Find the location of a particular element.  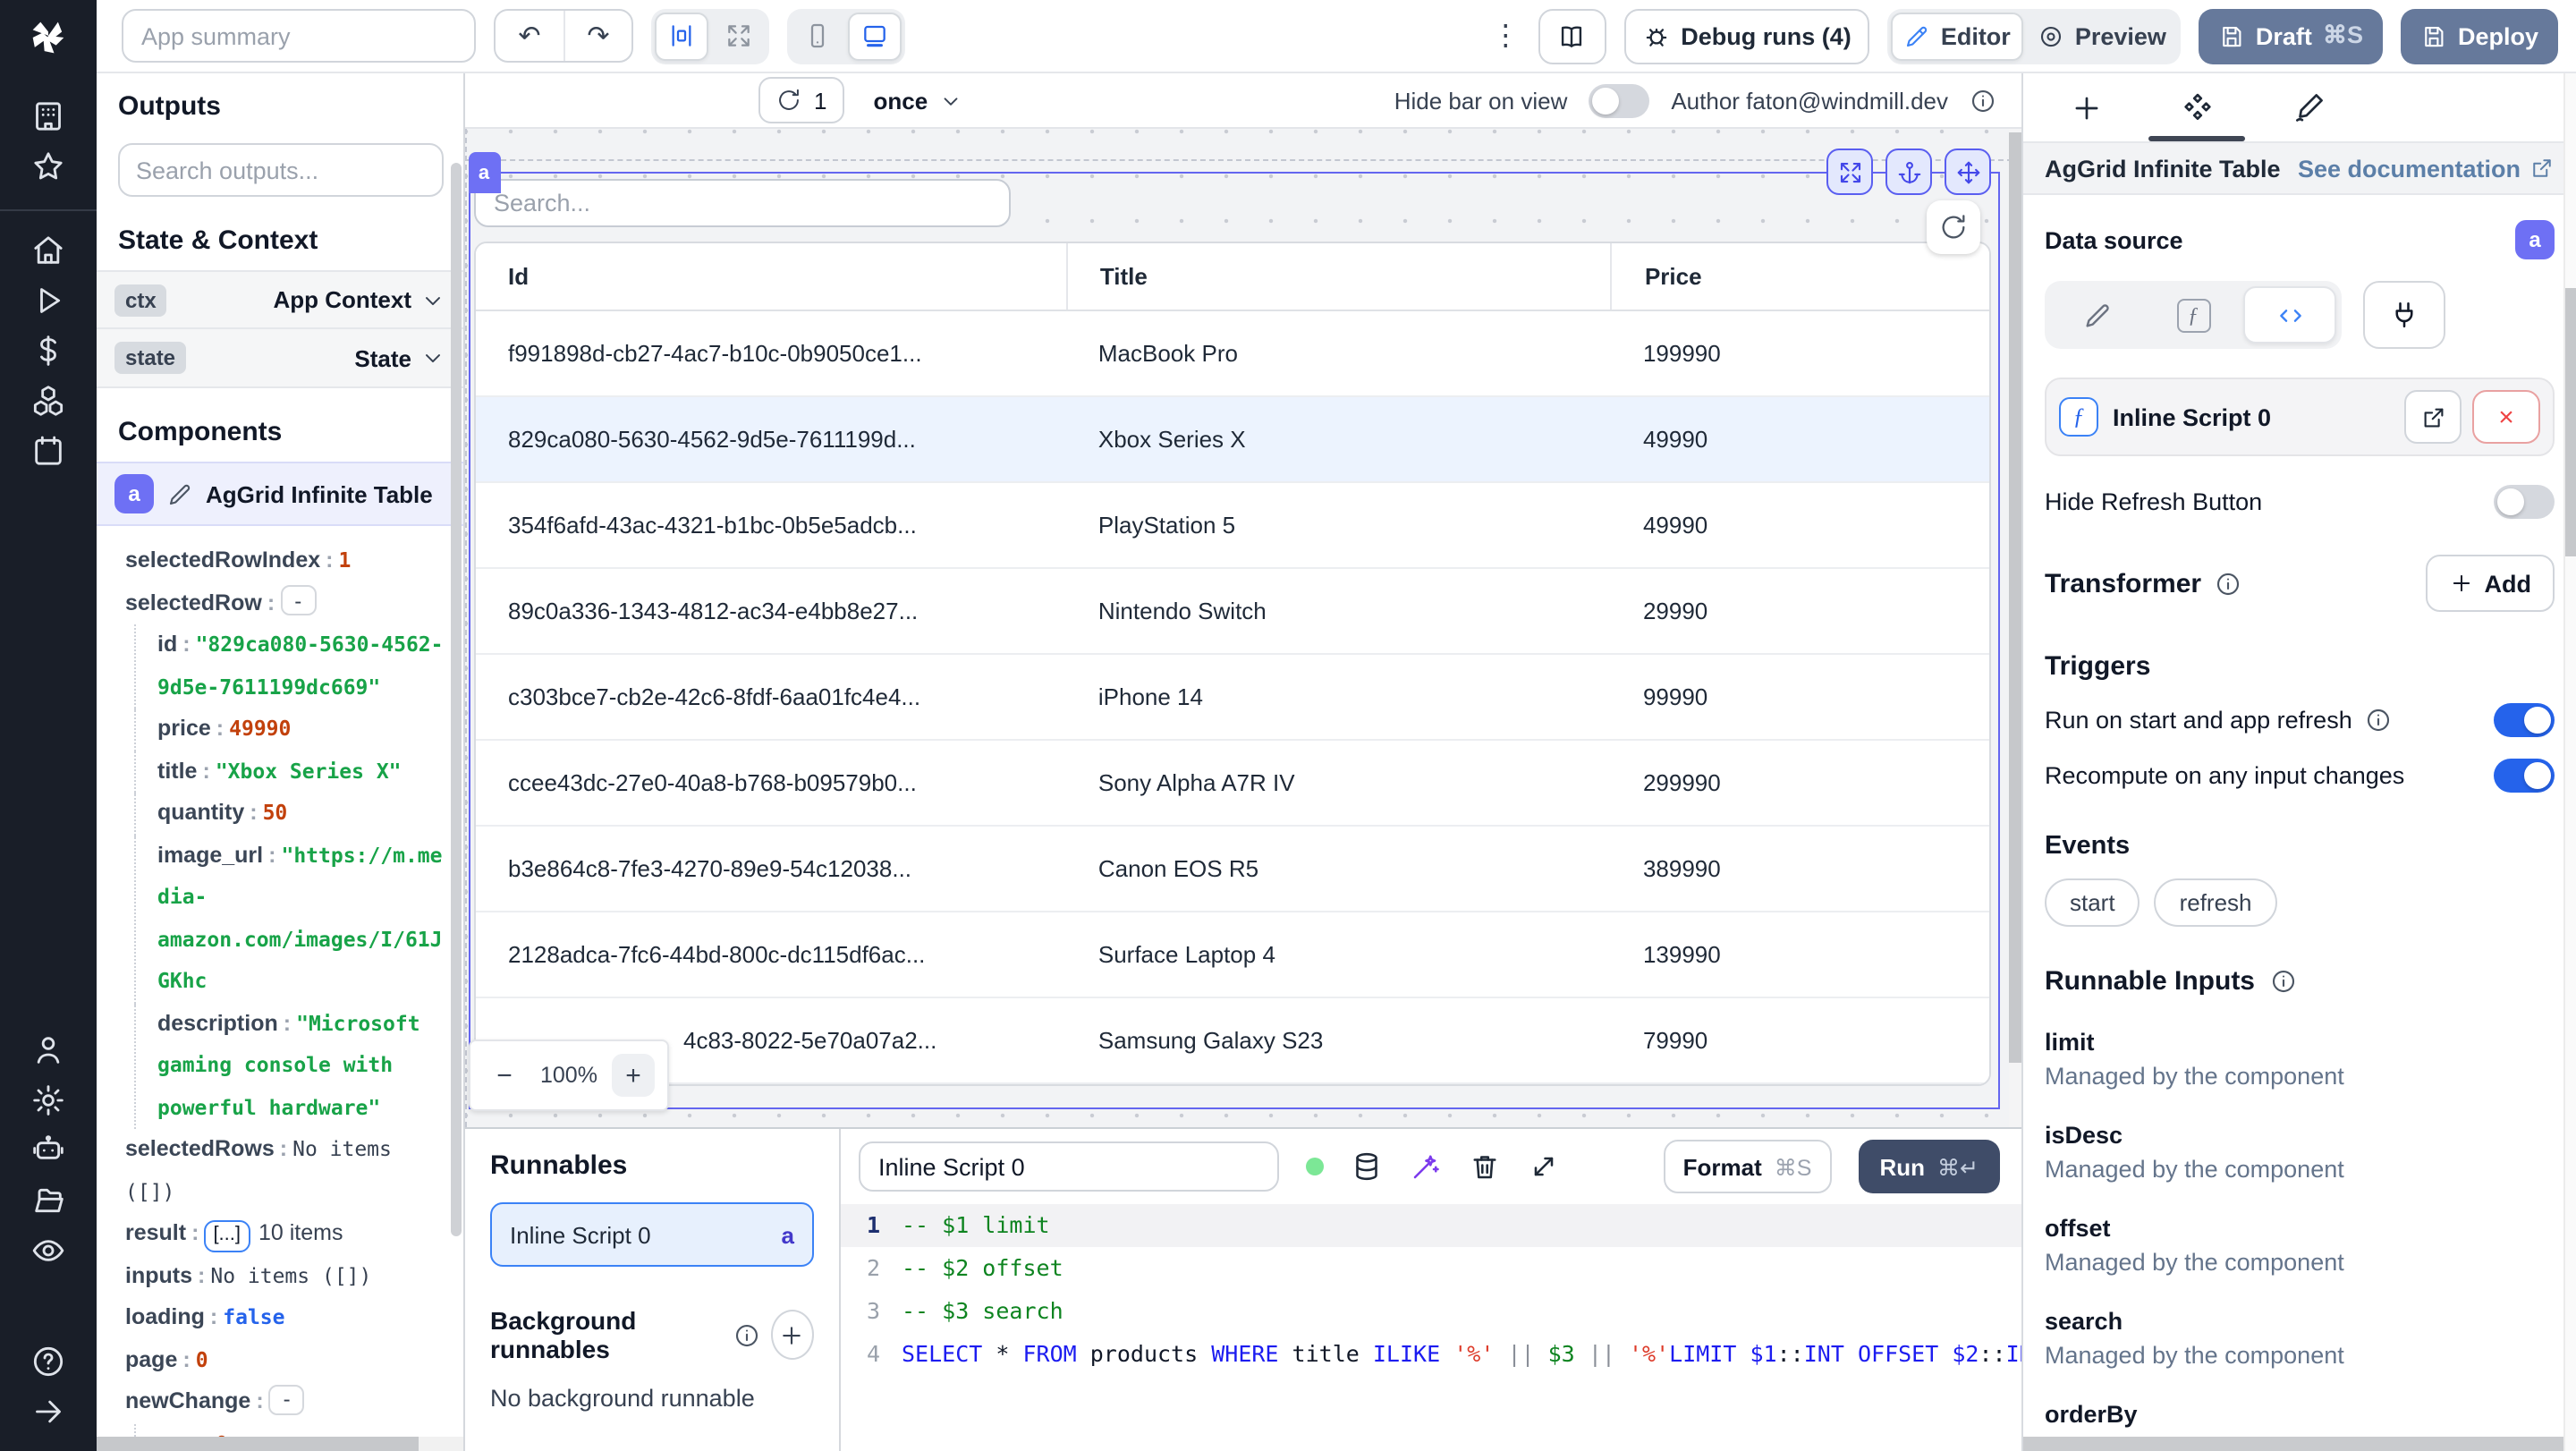

schedules-calendar-icon is located at coordinates (48, 451).